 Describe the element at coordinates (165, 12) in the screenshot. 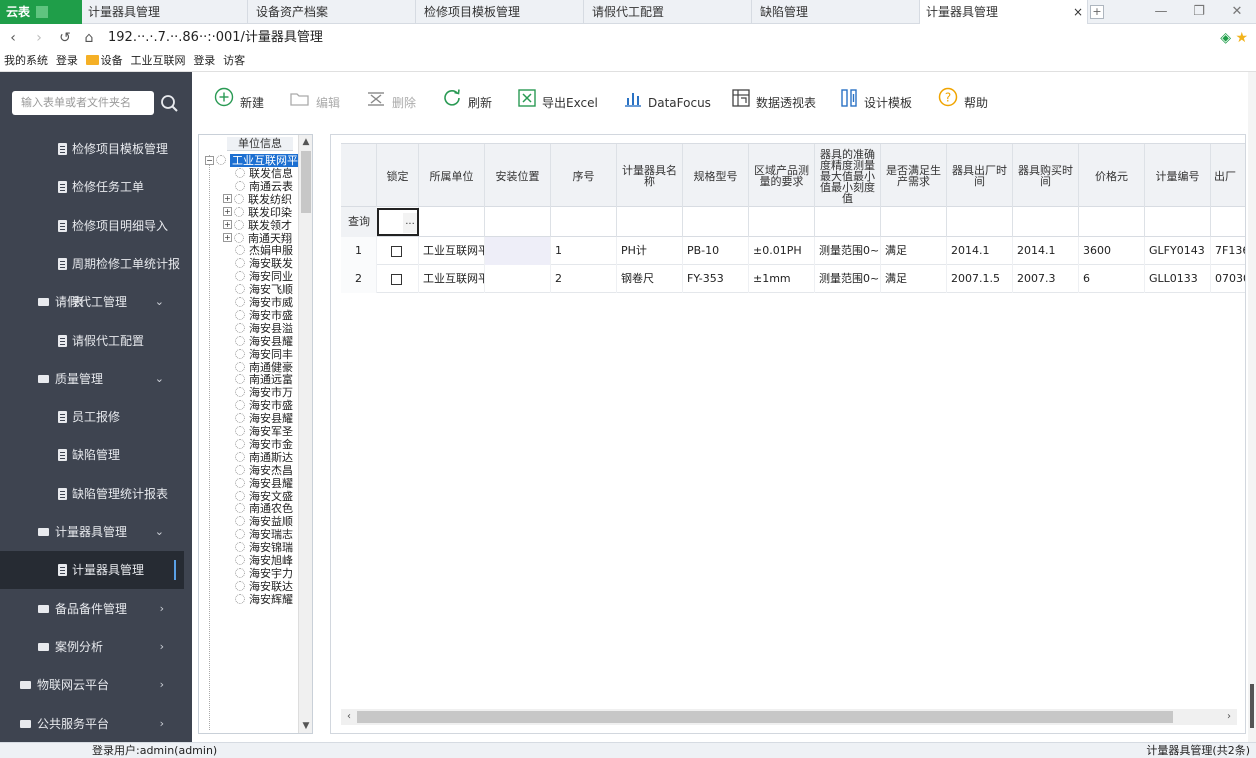

I see `browser-tab: 计量器具管理` at that location.